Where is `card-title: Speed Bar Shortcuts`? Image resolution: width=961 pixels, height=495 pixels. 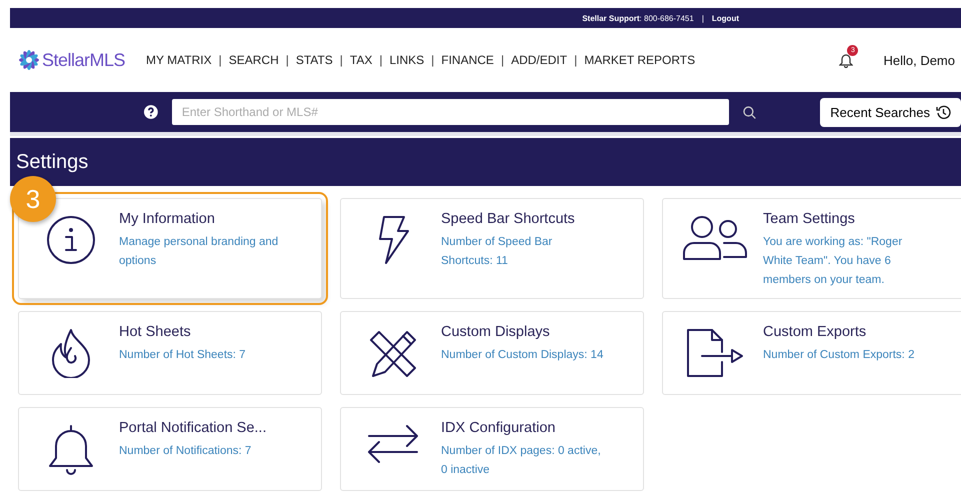 card-title: Speed Bar Shortcuts is located at coordinates (523, 219).